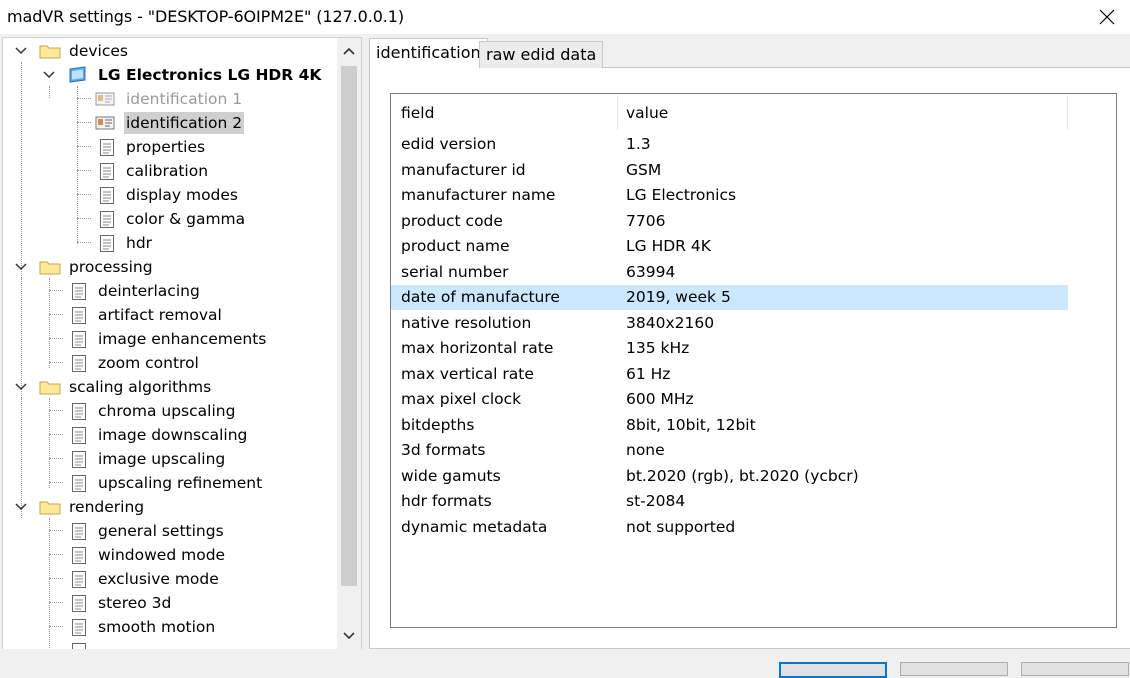 This screenshot has height=678, width=1130. I want to click on value-cell: not supported, so click(681, 527).